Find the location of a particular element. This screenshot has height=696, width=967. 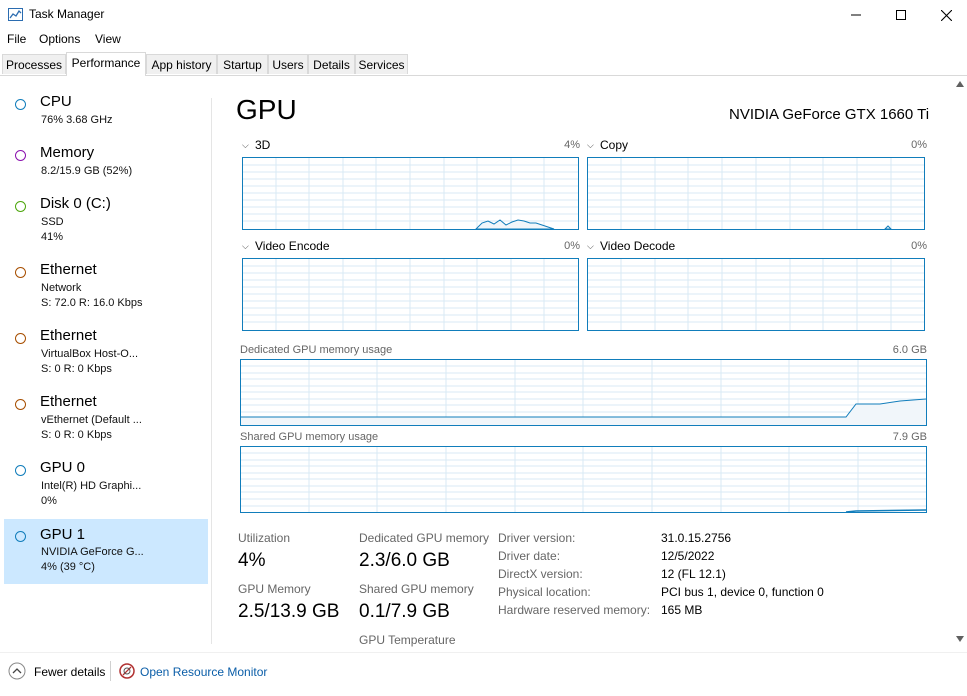

sidebar-item-detail: 8.2/15.9 GB (52%) is located at coordinates (87, 171).